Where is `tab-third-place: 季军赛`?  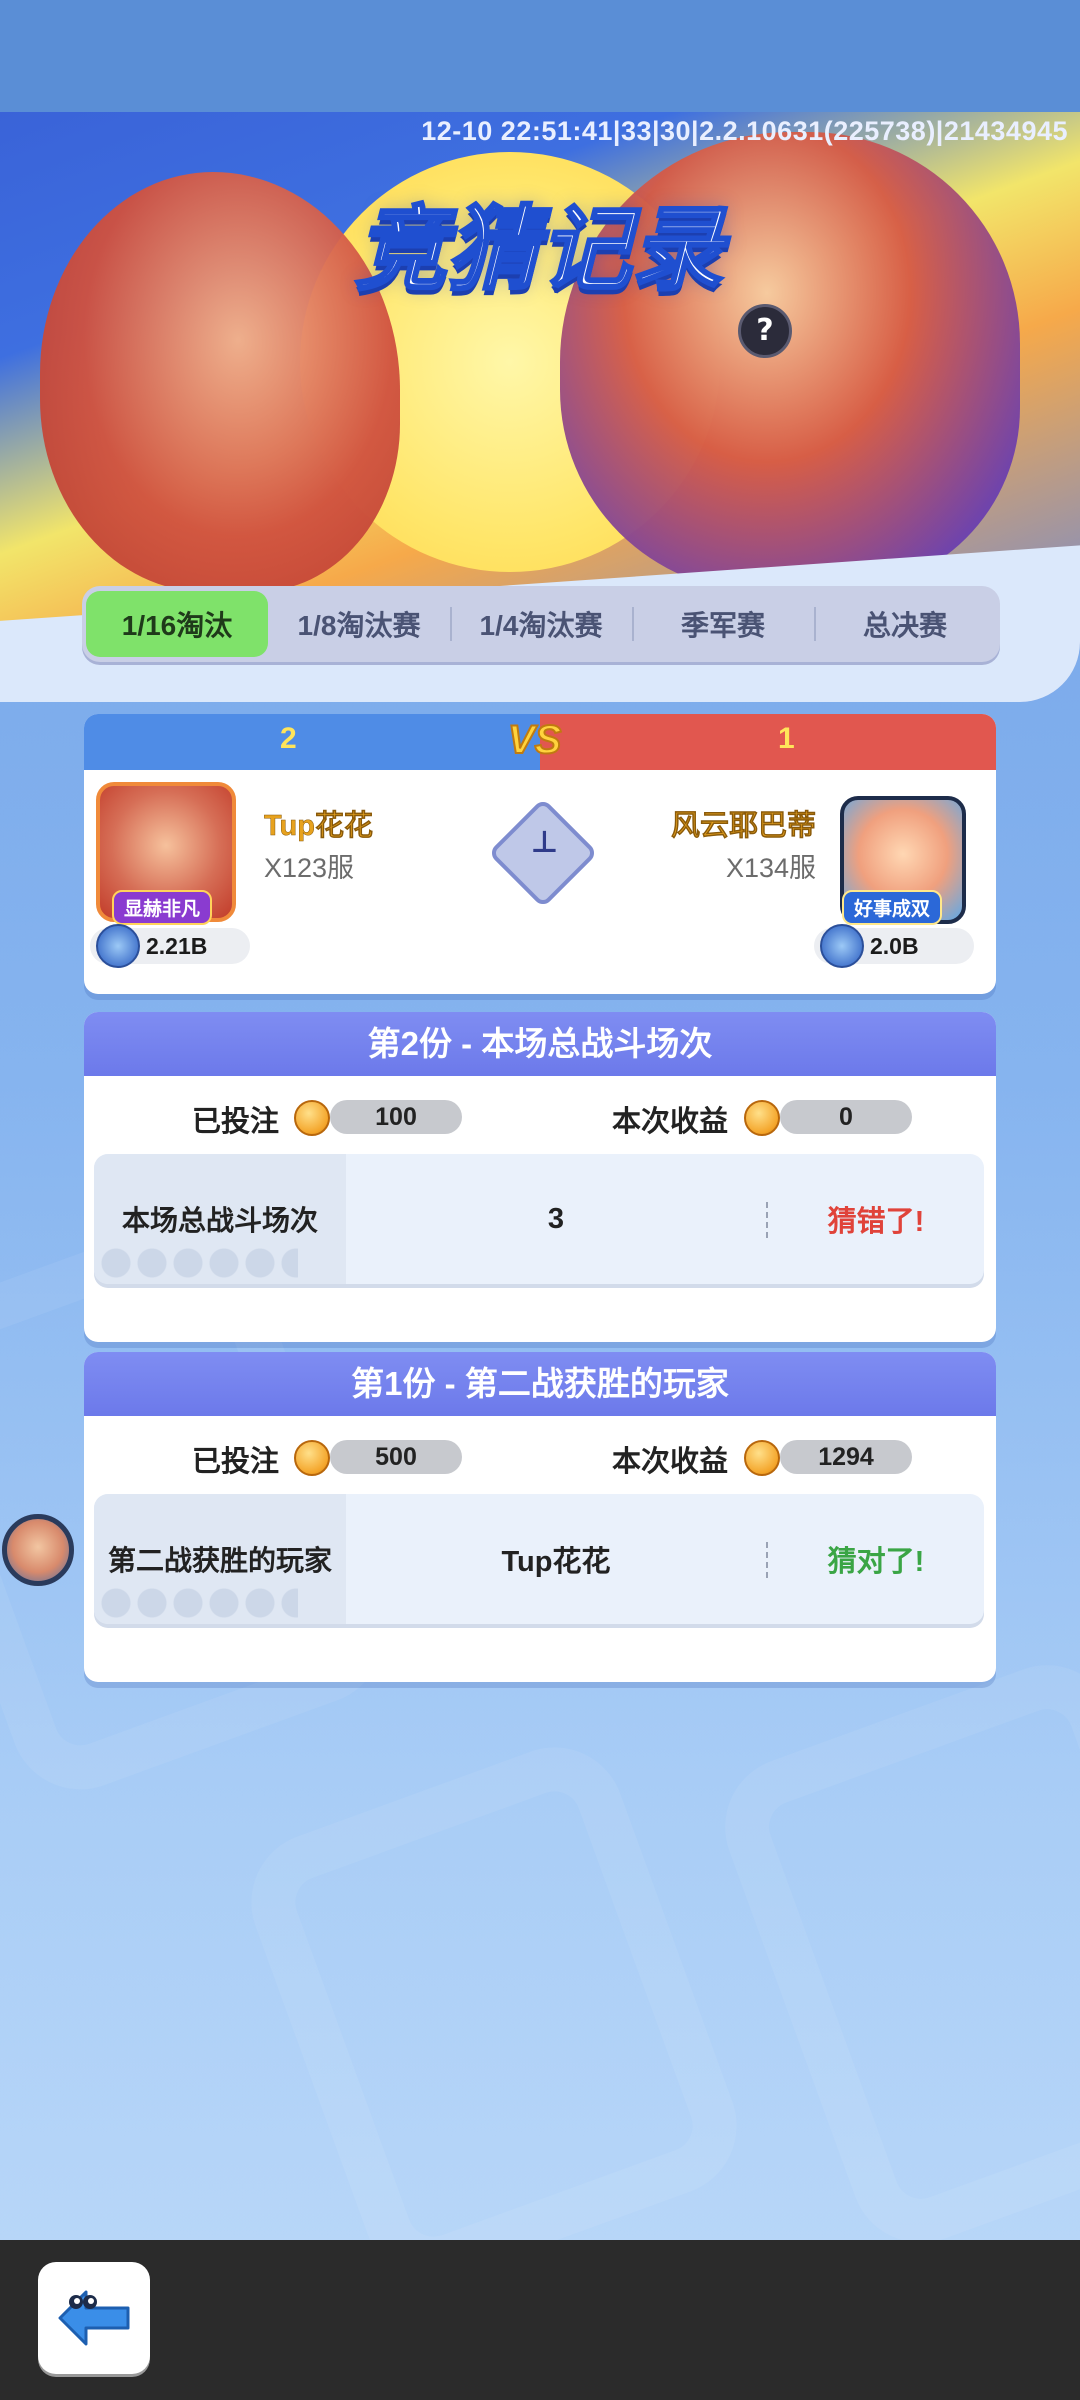 tab-third-place: 季军赛 is located at coordinates (723, 624).